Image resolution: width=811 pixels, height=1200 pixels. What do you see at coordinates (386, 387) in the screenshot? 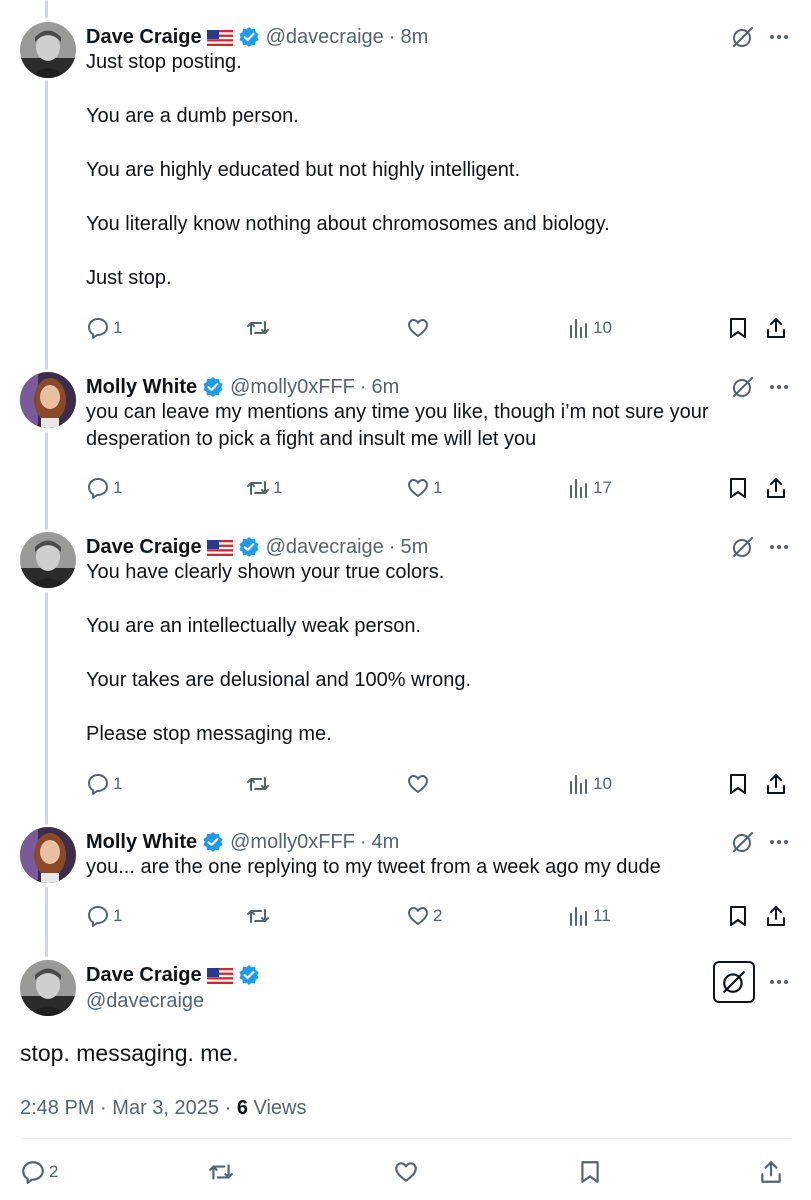
I see `timestamp: 6m` at bounding box center [386, 387].